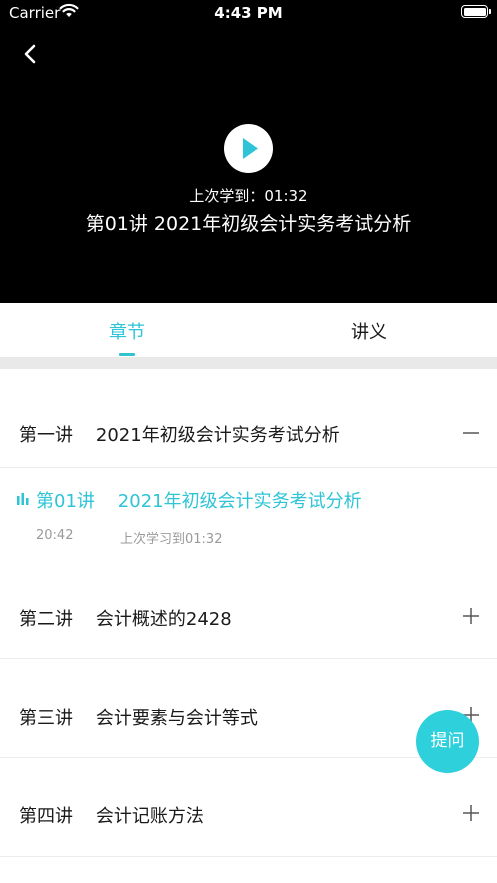  Describe the element at coordinates (138, 718) in the screenshot. I see `chapter-label: 第三讲 会计要素与会计等式` at that location.